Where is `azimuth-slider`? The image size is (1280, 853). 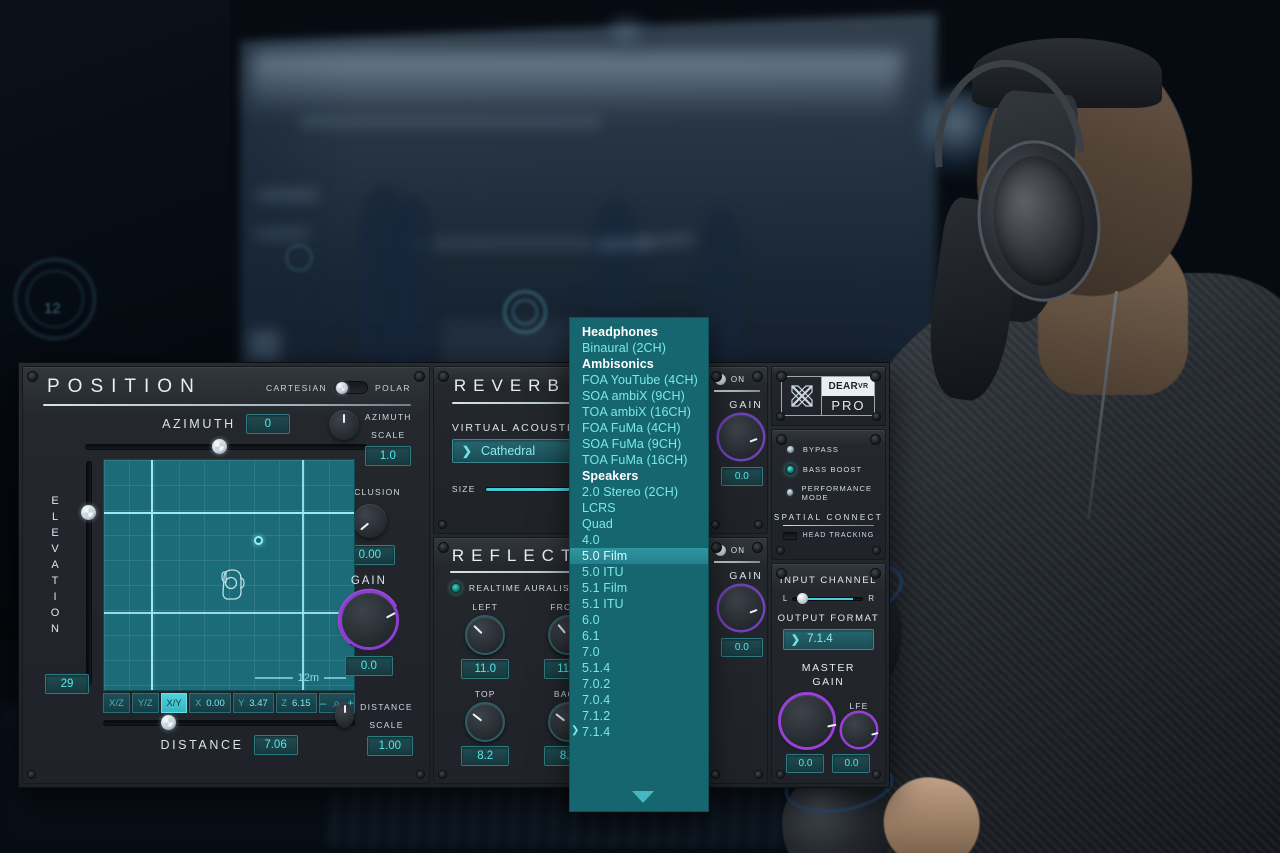 azimuth-slider is located at coordinates (226, 446).